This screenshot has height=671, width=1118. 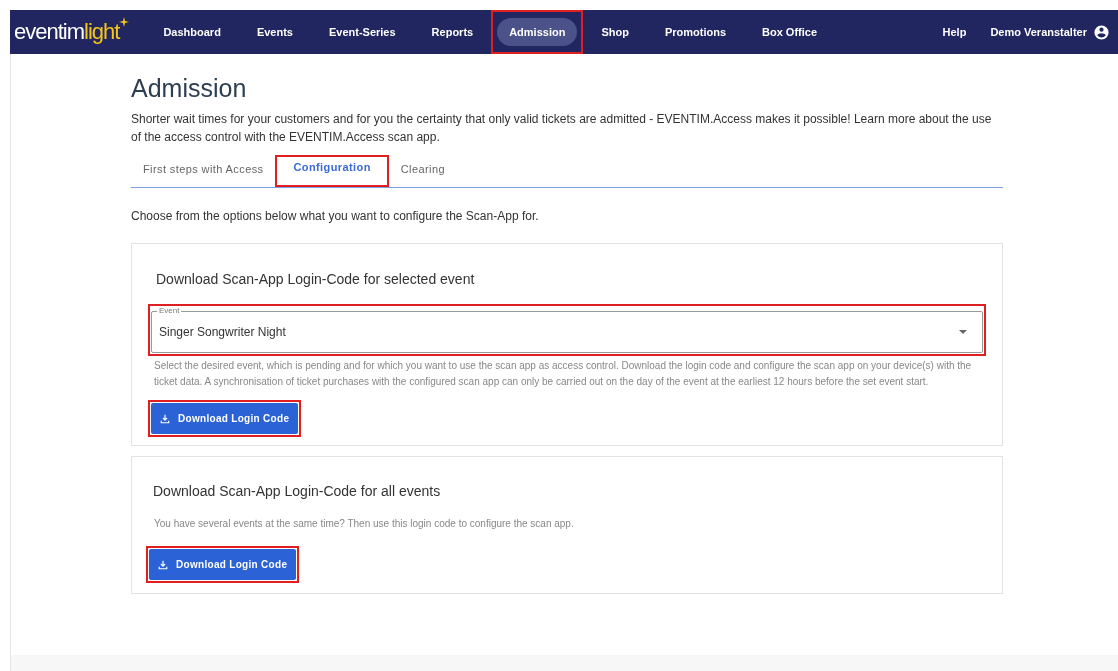 I want to click on tab: Configuration, so click(x=332, y=169).